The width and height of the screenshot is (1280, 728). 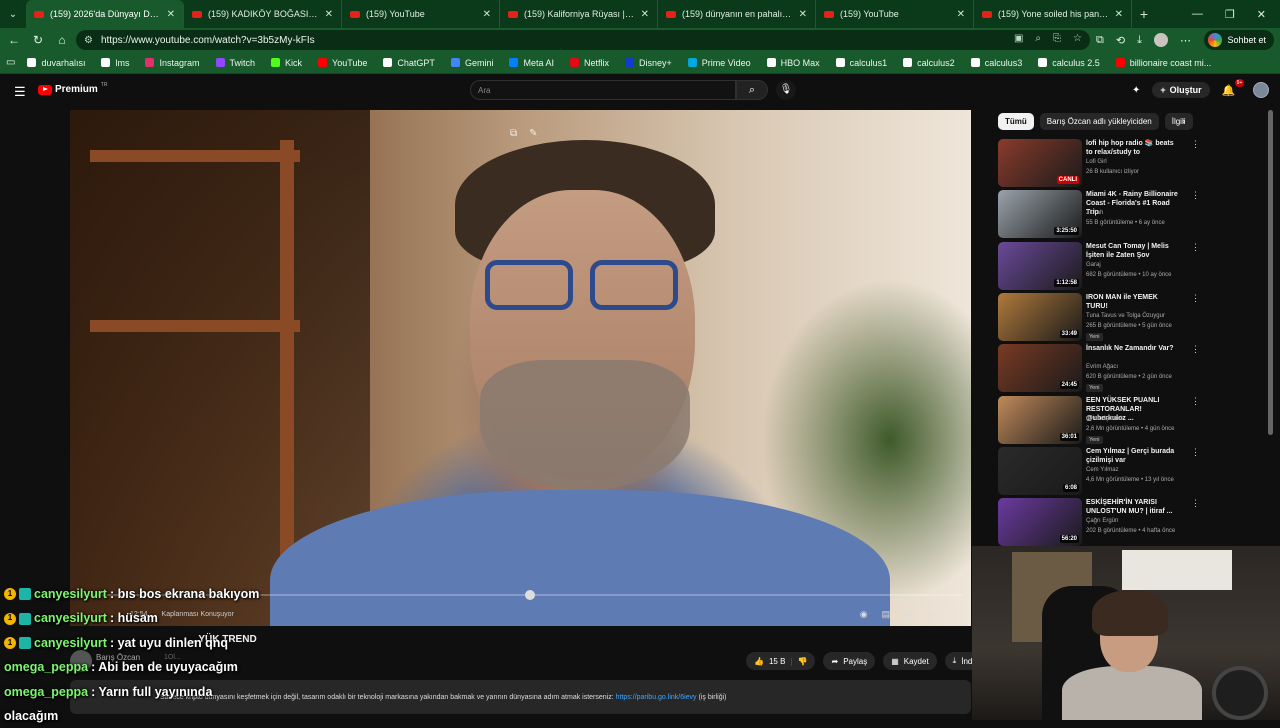 What do you see at coordinates (1181, 90) in the screenshot?
I see `create-button: + Oluştur` at bounding box center [1181, 90].